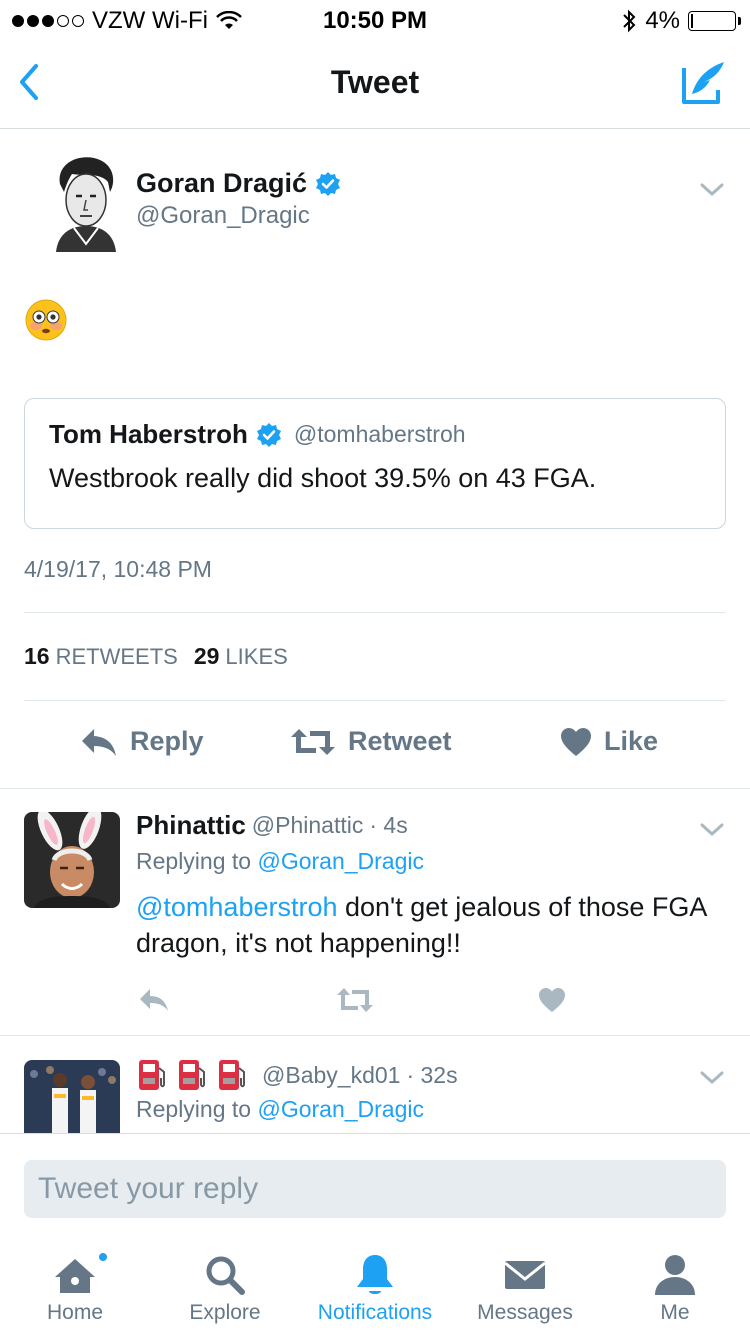 Image resolution: width=750 pixels, height=1334 pixels. I want to click on reply-input, so click(375, 1189).